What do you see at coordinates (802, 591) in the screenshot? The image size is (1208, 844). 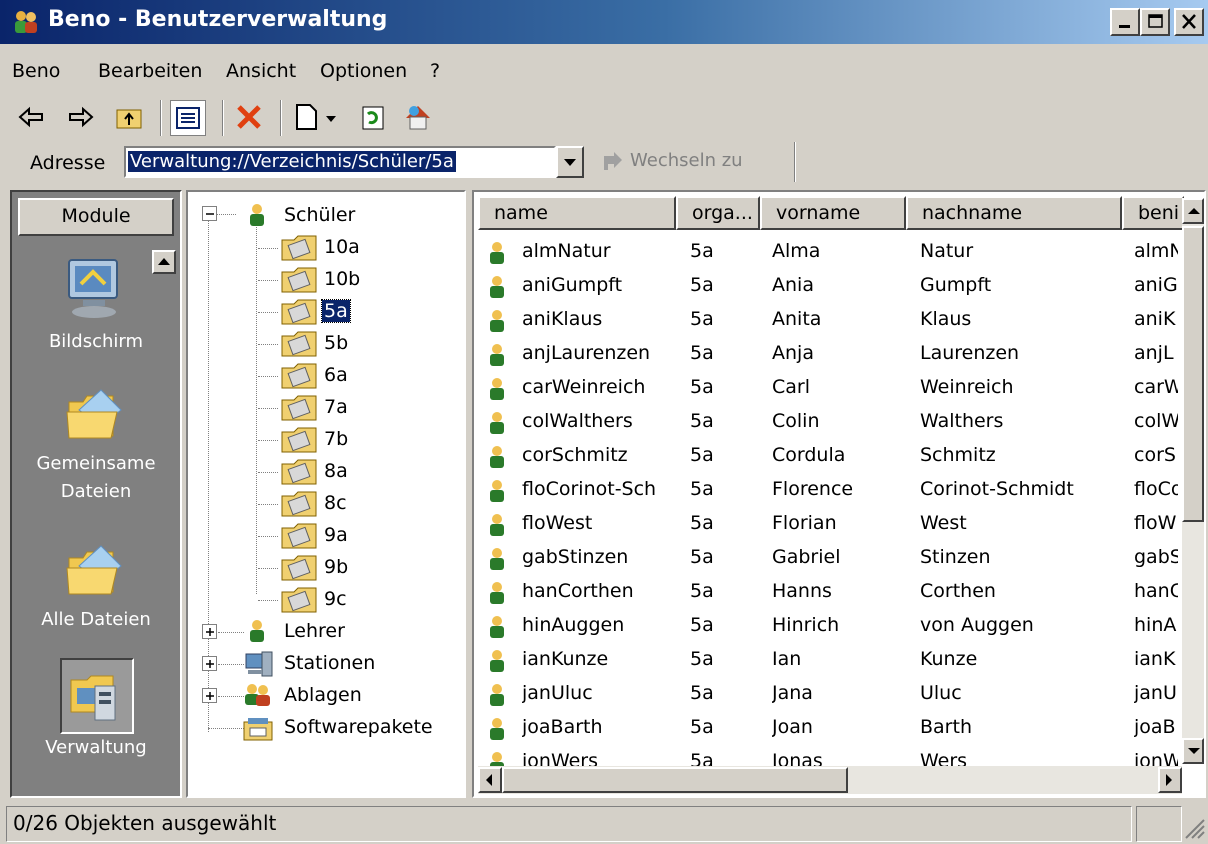 I see `cell-vorname: Hanns` at bounding box center [802, 591].